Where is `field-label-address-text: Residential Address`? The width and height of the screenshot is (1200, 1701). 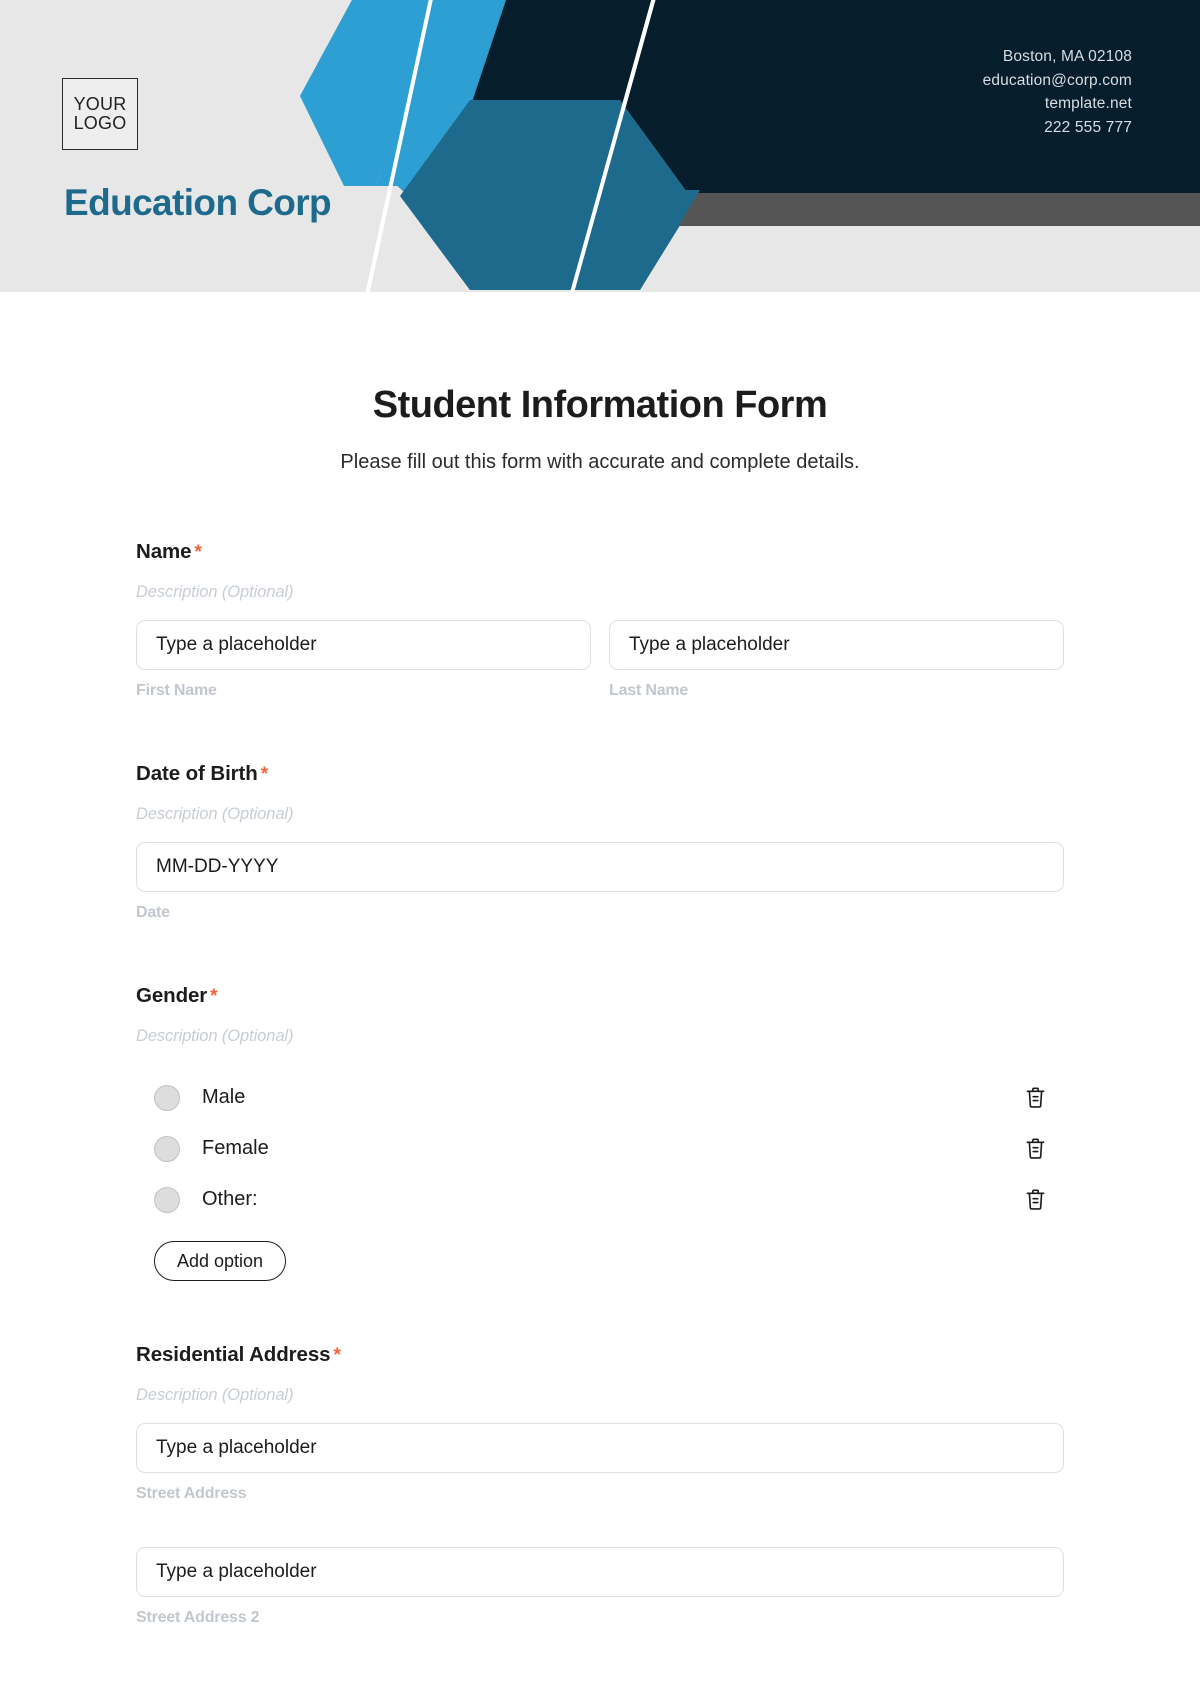 field-label-address-text: Residential Address is located at coordinates (233, 1354).